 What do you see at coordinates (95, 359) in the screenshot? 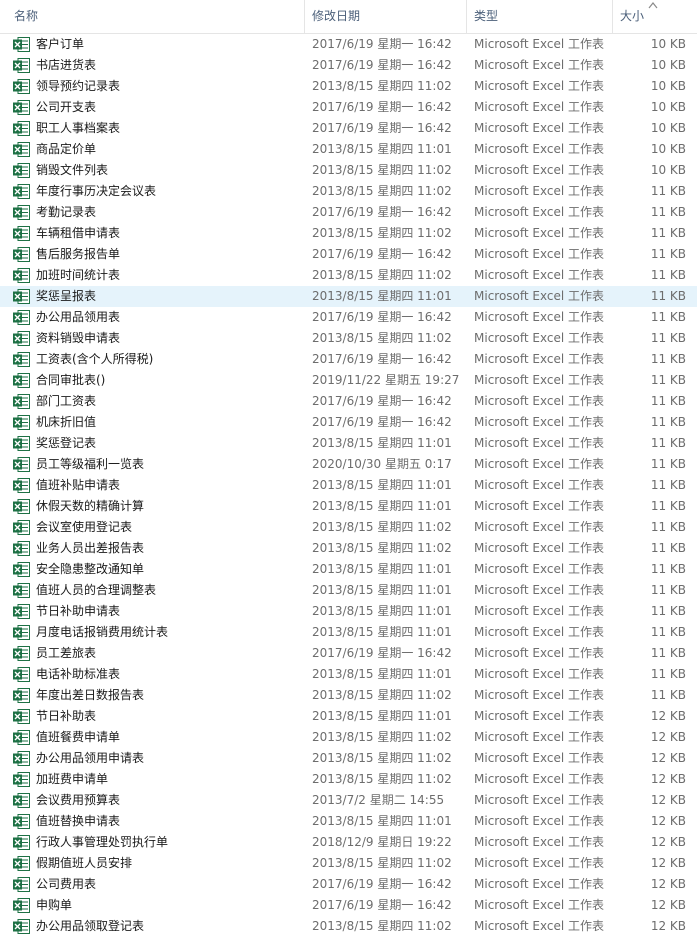
I see `file-name: 工资表(含个人所得税)` at bounding box center [95, 359].